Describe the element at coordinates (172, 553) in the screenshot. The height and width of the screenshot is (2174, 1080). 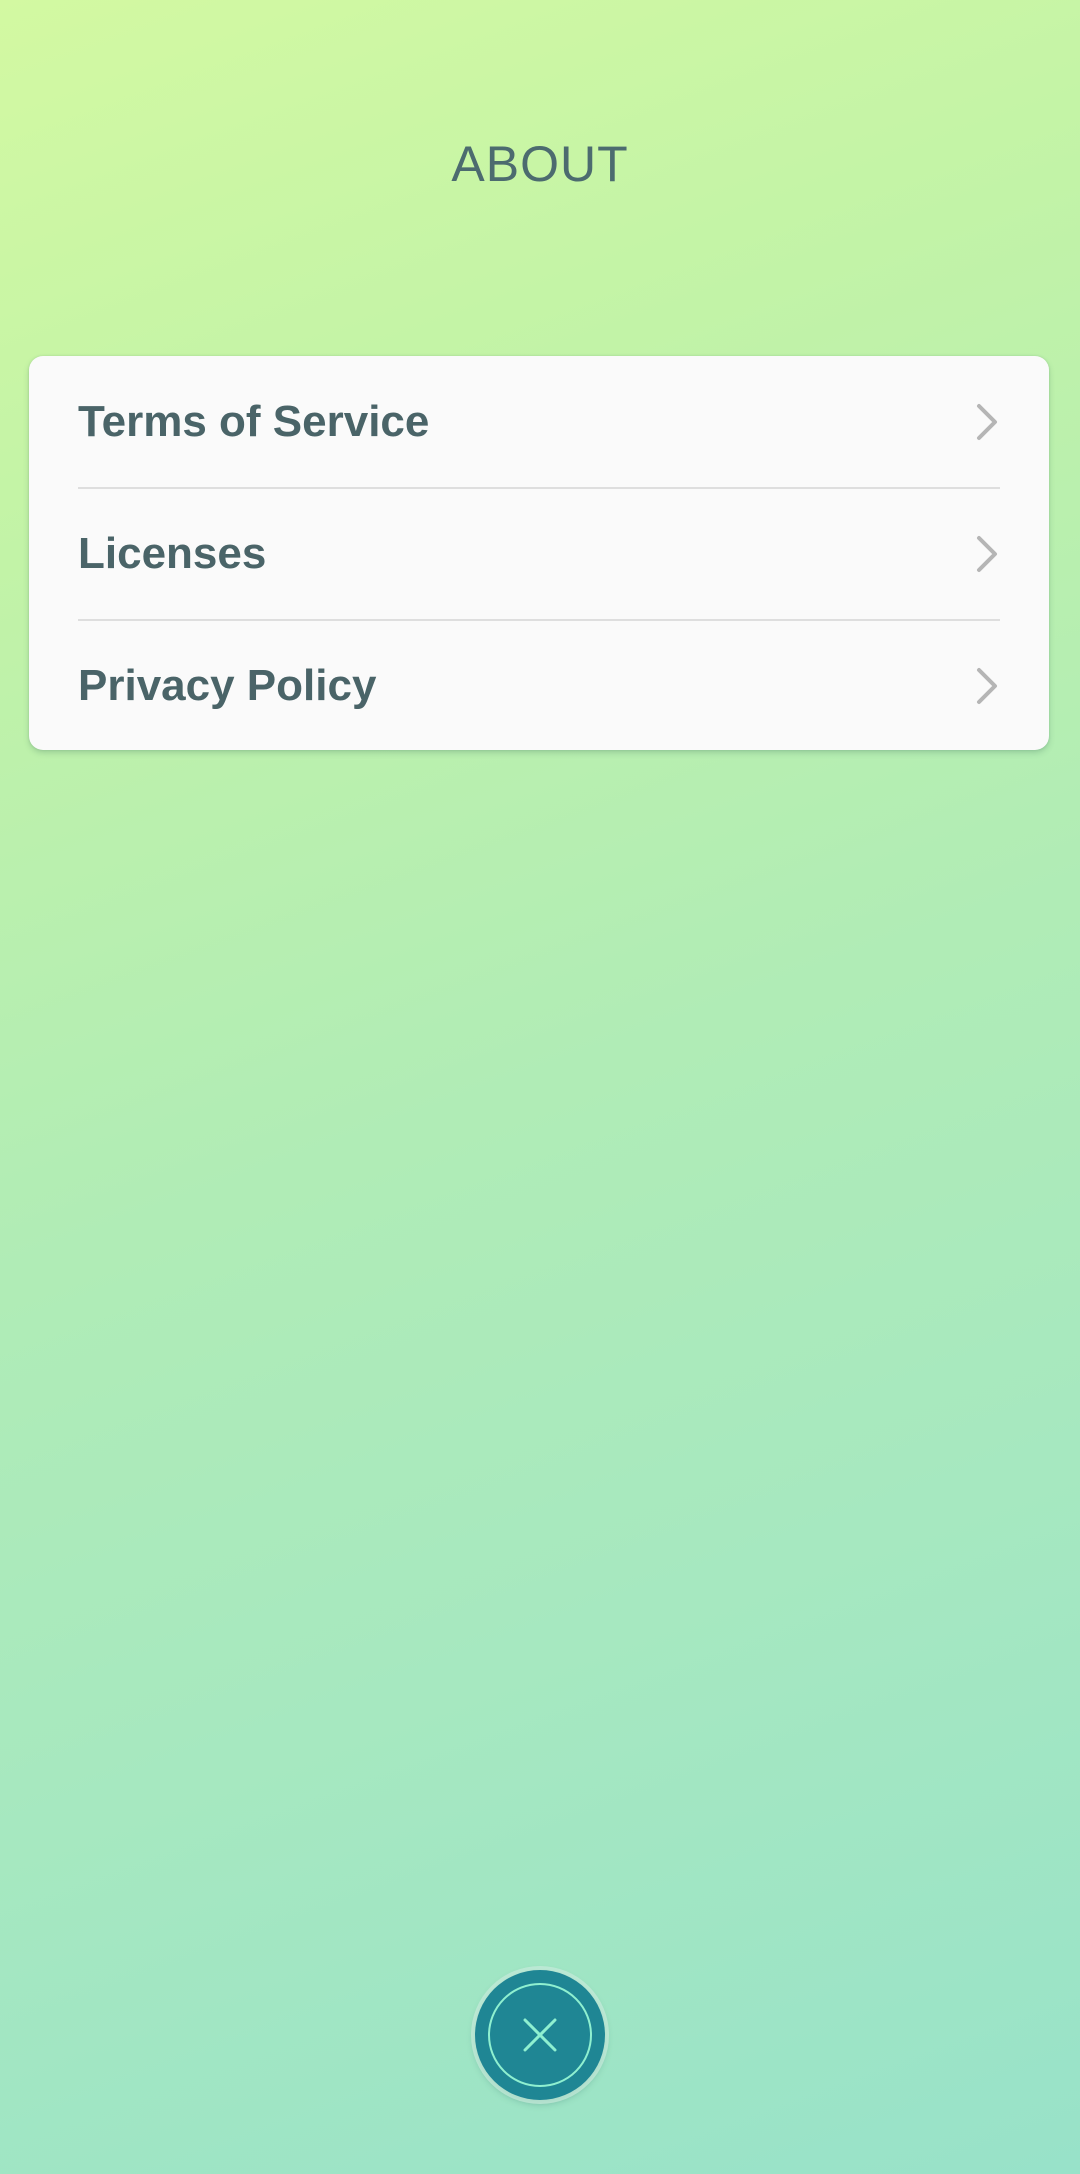
I see `menu-item-label: Licenses` at that location.